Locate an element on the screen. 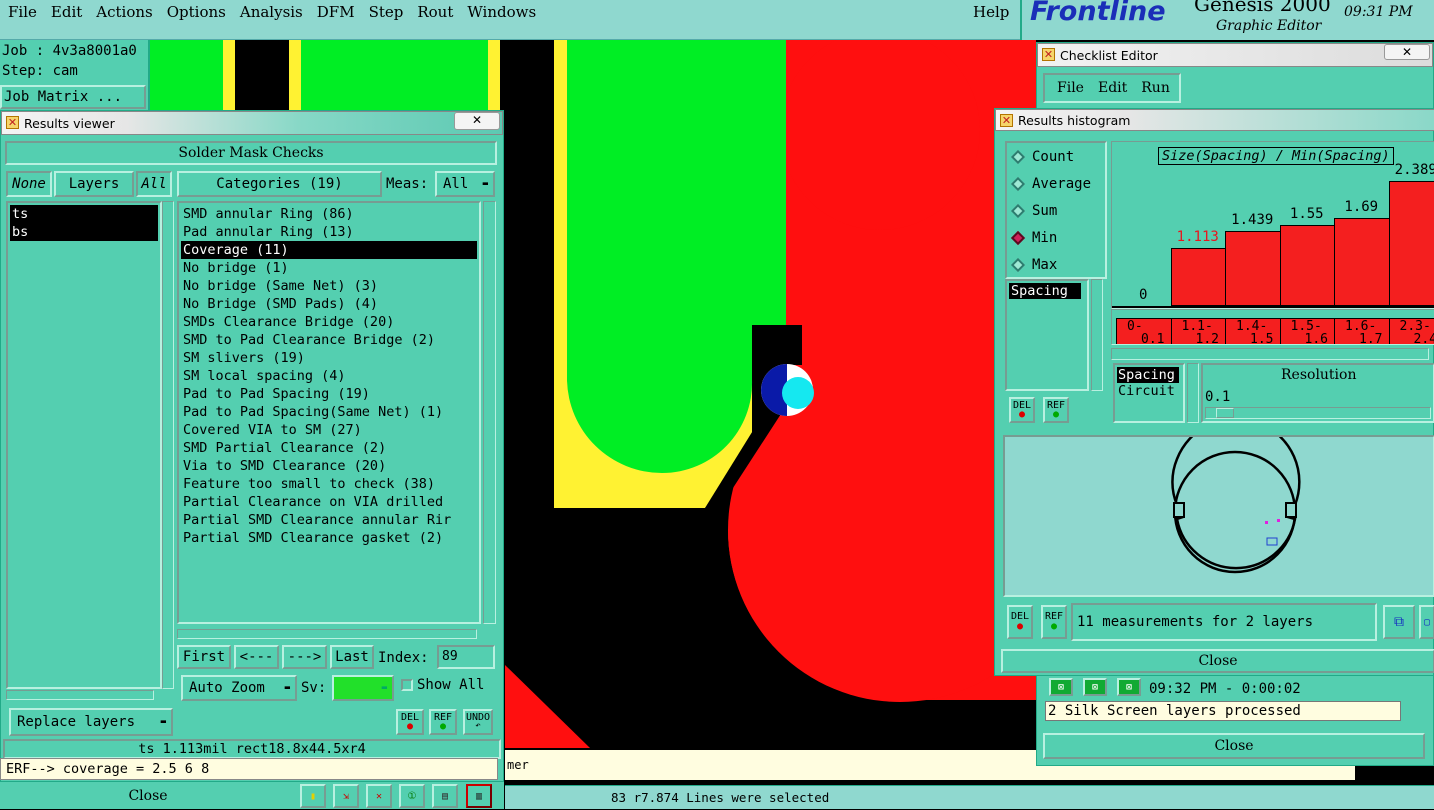 The width and height of the screenshot is (1434, 810). exit-icon: ⇲ is located at coordinates (346, 796).